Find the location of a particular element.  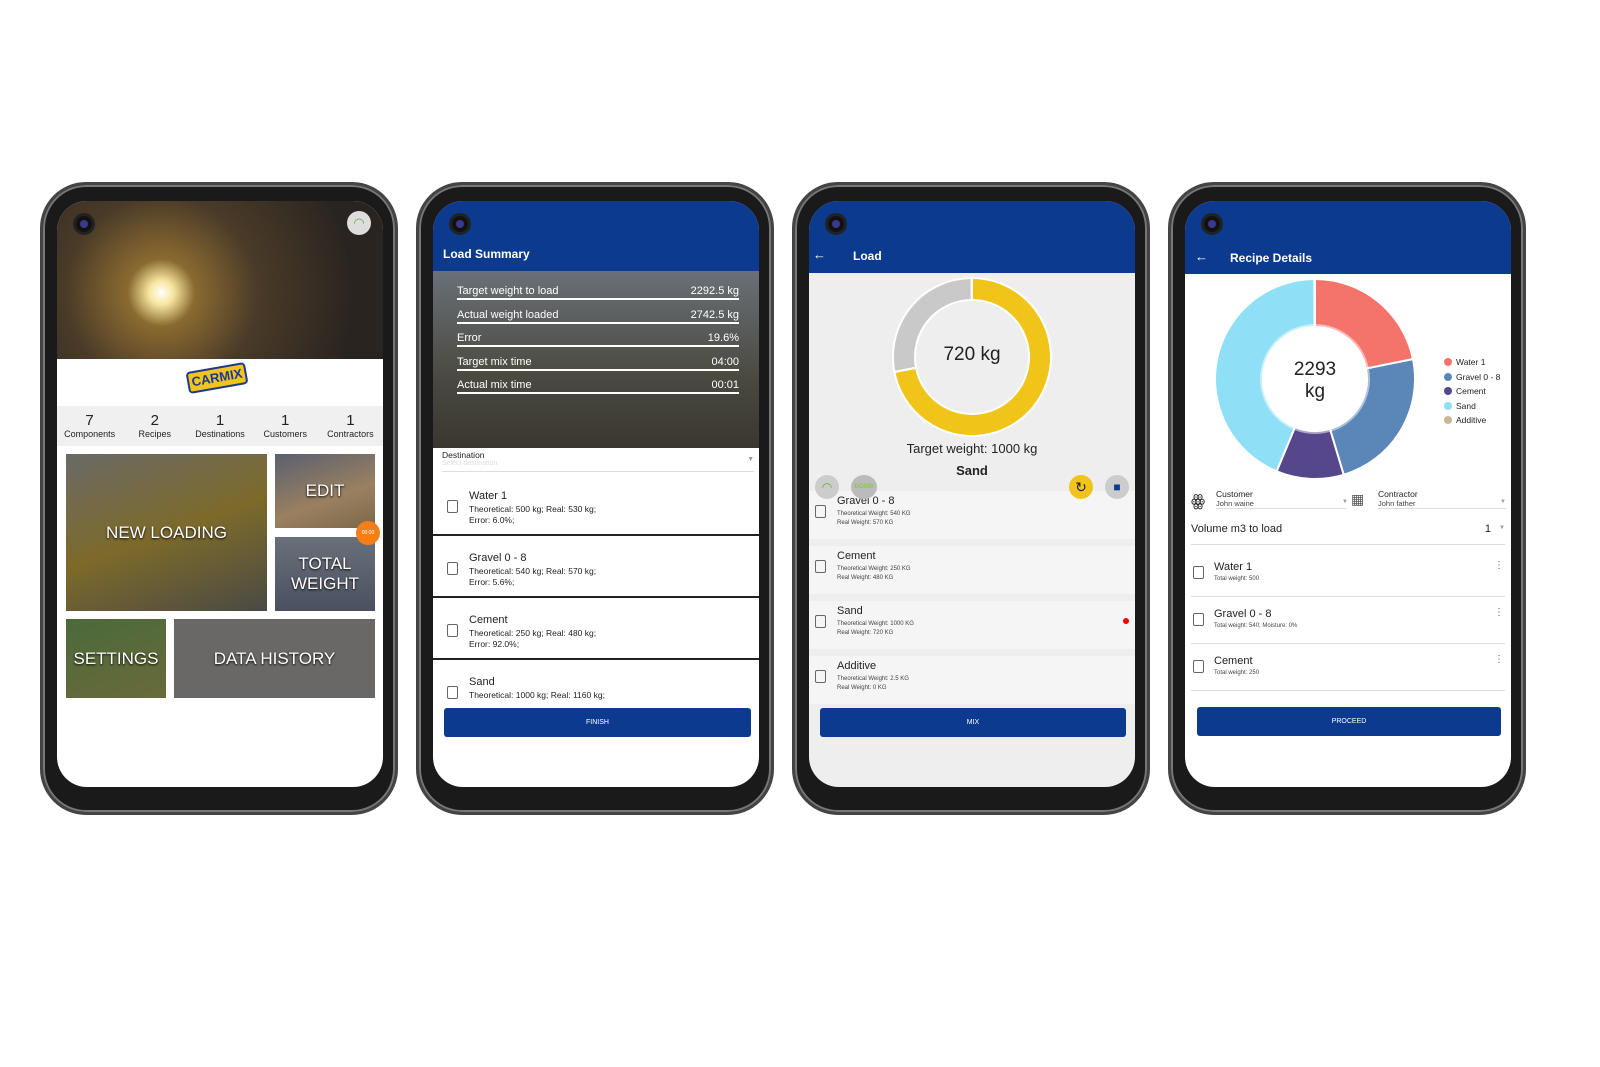

recipe-total: 2293 kg is located at coordinates (1315, 380).